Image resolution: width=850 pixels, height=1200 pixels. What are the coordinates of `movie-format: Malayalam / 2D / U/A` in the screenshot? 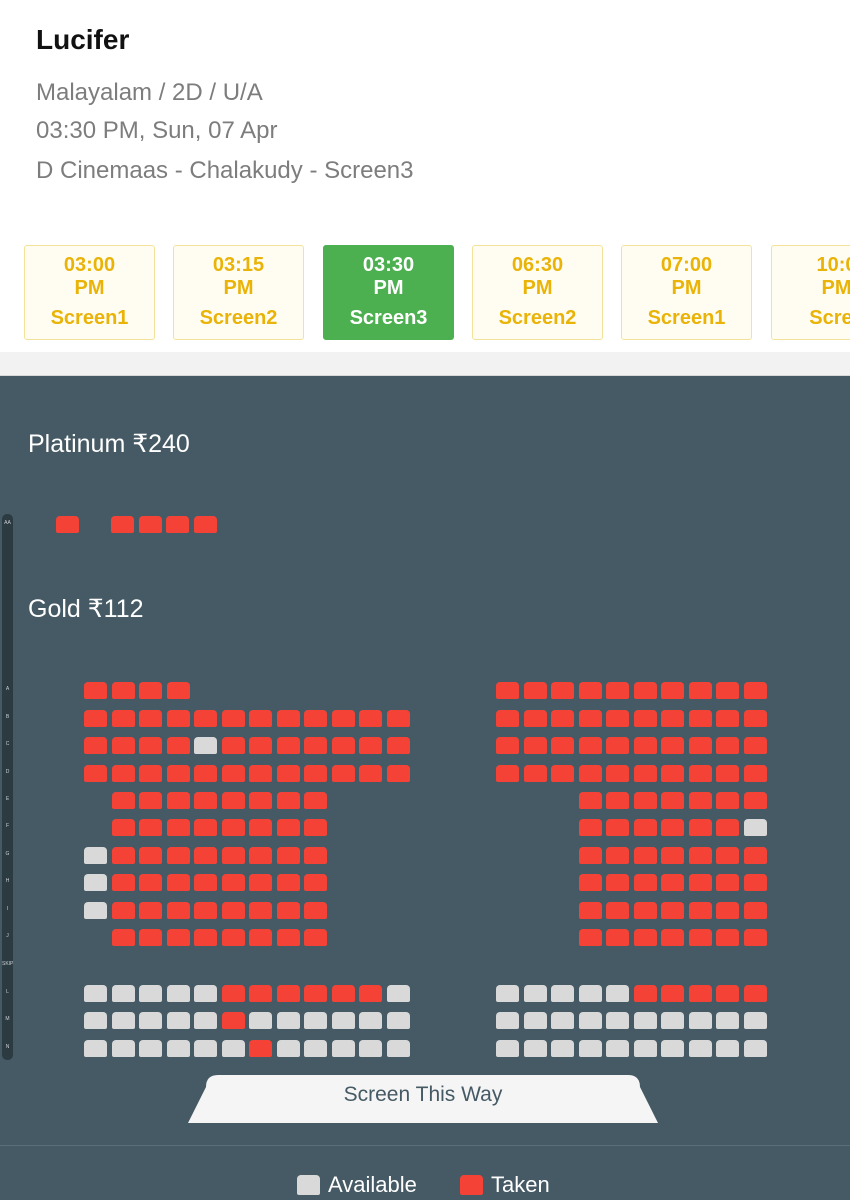 It's located at (149, 92).